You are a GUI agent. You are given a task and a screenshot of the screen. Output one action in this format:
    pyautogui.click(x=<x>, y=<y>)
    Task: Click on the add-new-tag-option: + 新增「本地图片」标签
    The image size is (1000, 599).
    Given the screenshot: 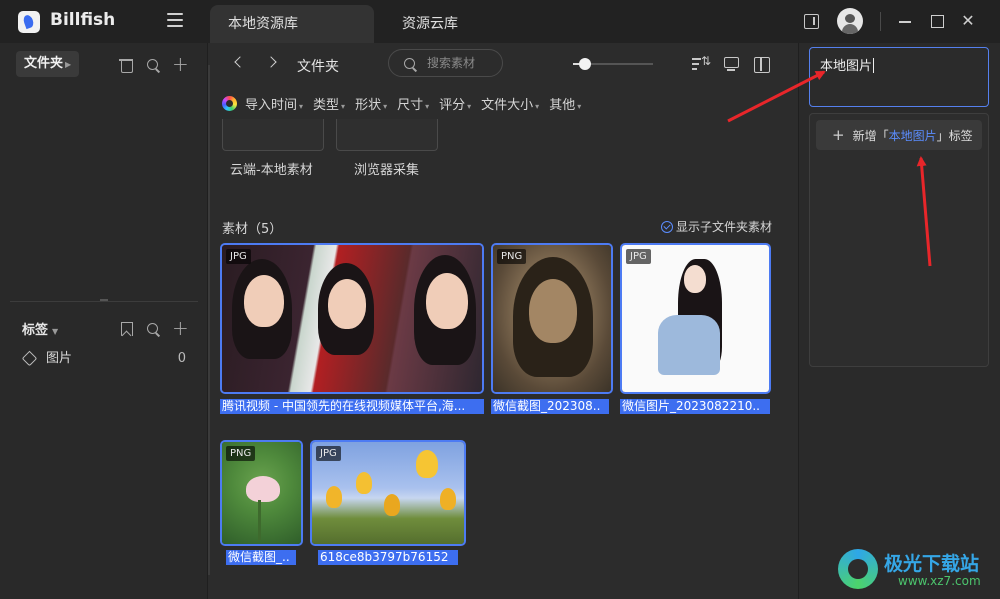 What is the action you would take?
    pyautogui.click(x=899, y=135)
    